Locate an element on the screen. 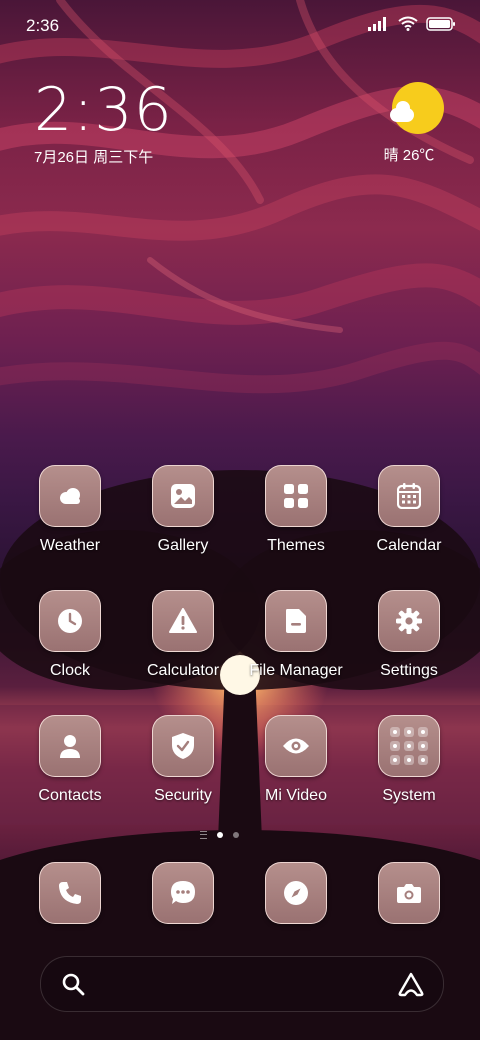 The image size is (480, 1040). app-weather: Weather is located at coordinates (70, 510).